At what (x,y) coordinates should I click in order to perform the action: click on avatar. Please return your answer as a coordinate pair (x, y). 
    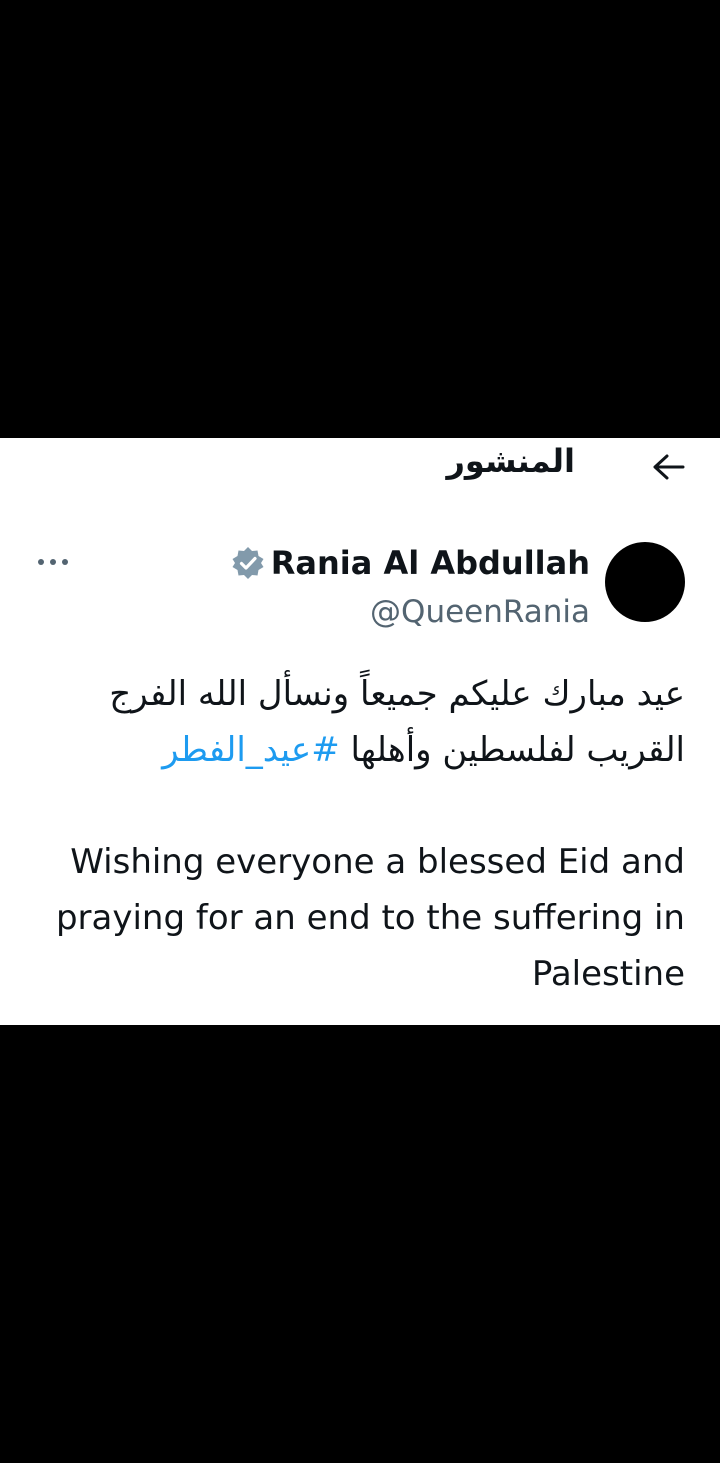
    Looking at the image, I should click on (645, 582).